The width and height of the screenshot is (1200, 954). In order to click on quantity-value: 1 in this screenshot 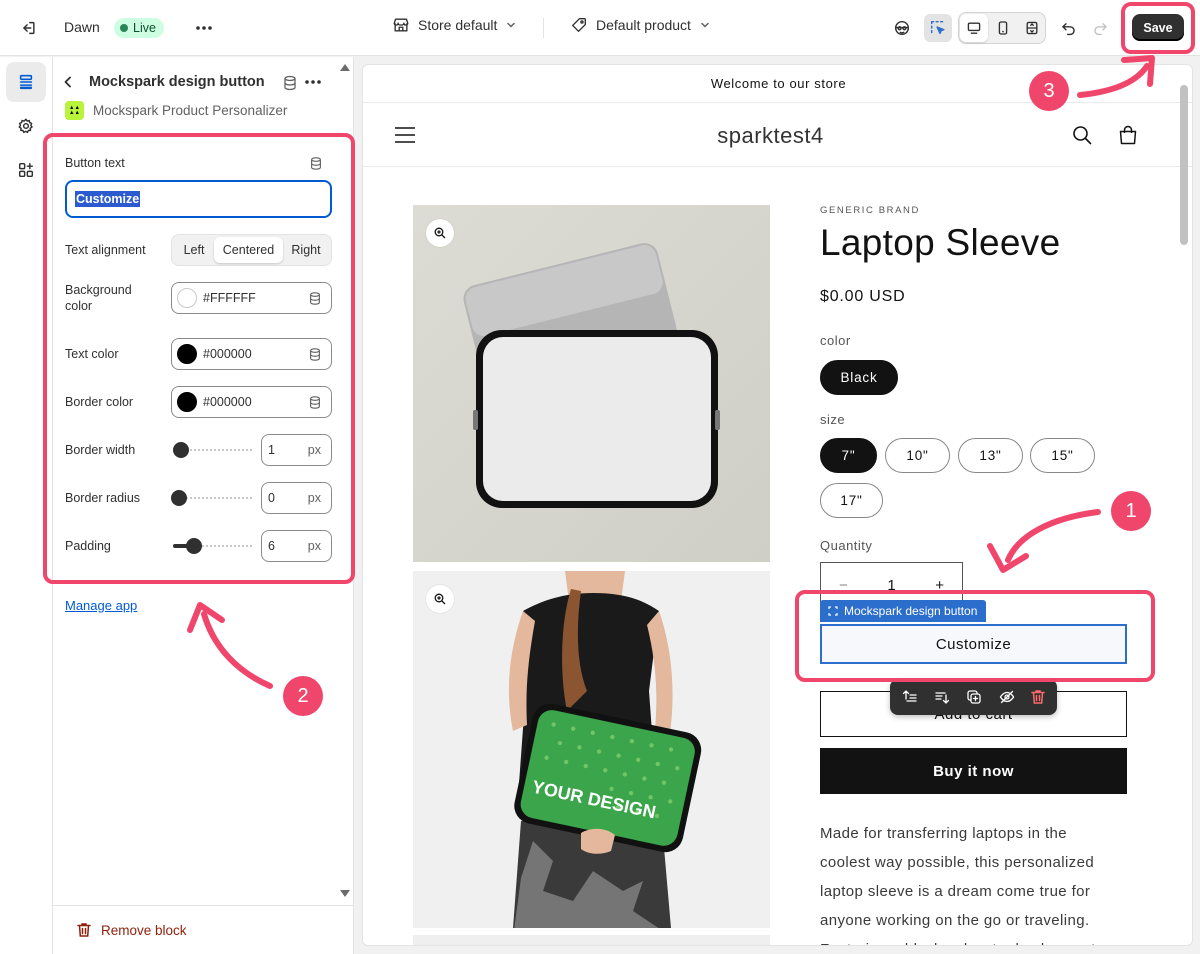, I will do `click(891, 585)`.